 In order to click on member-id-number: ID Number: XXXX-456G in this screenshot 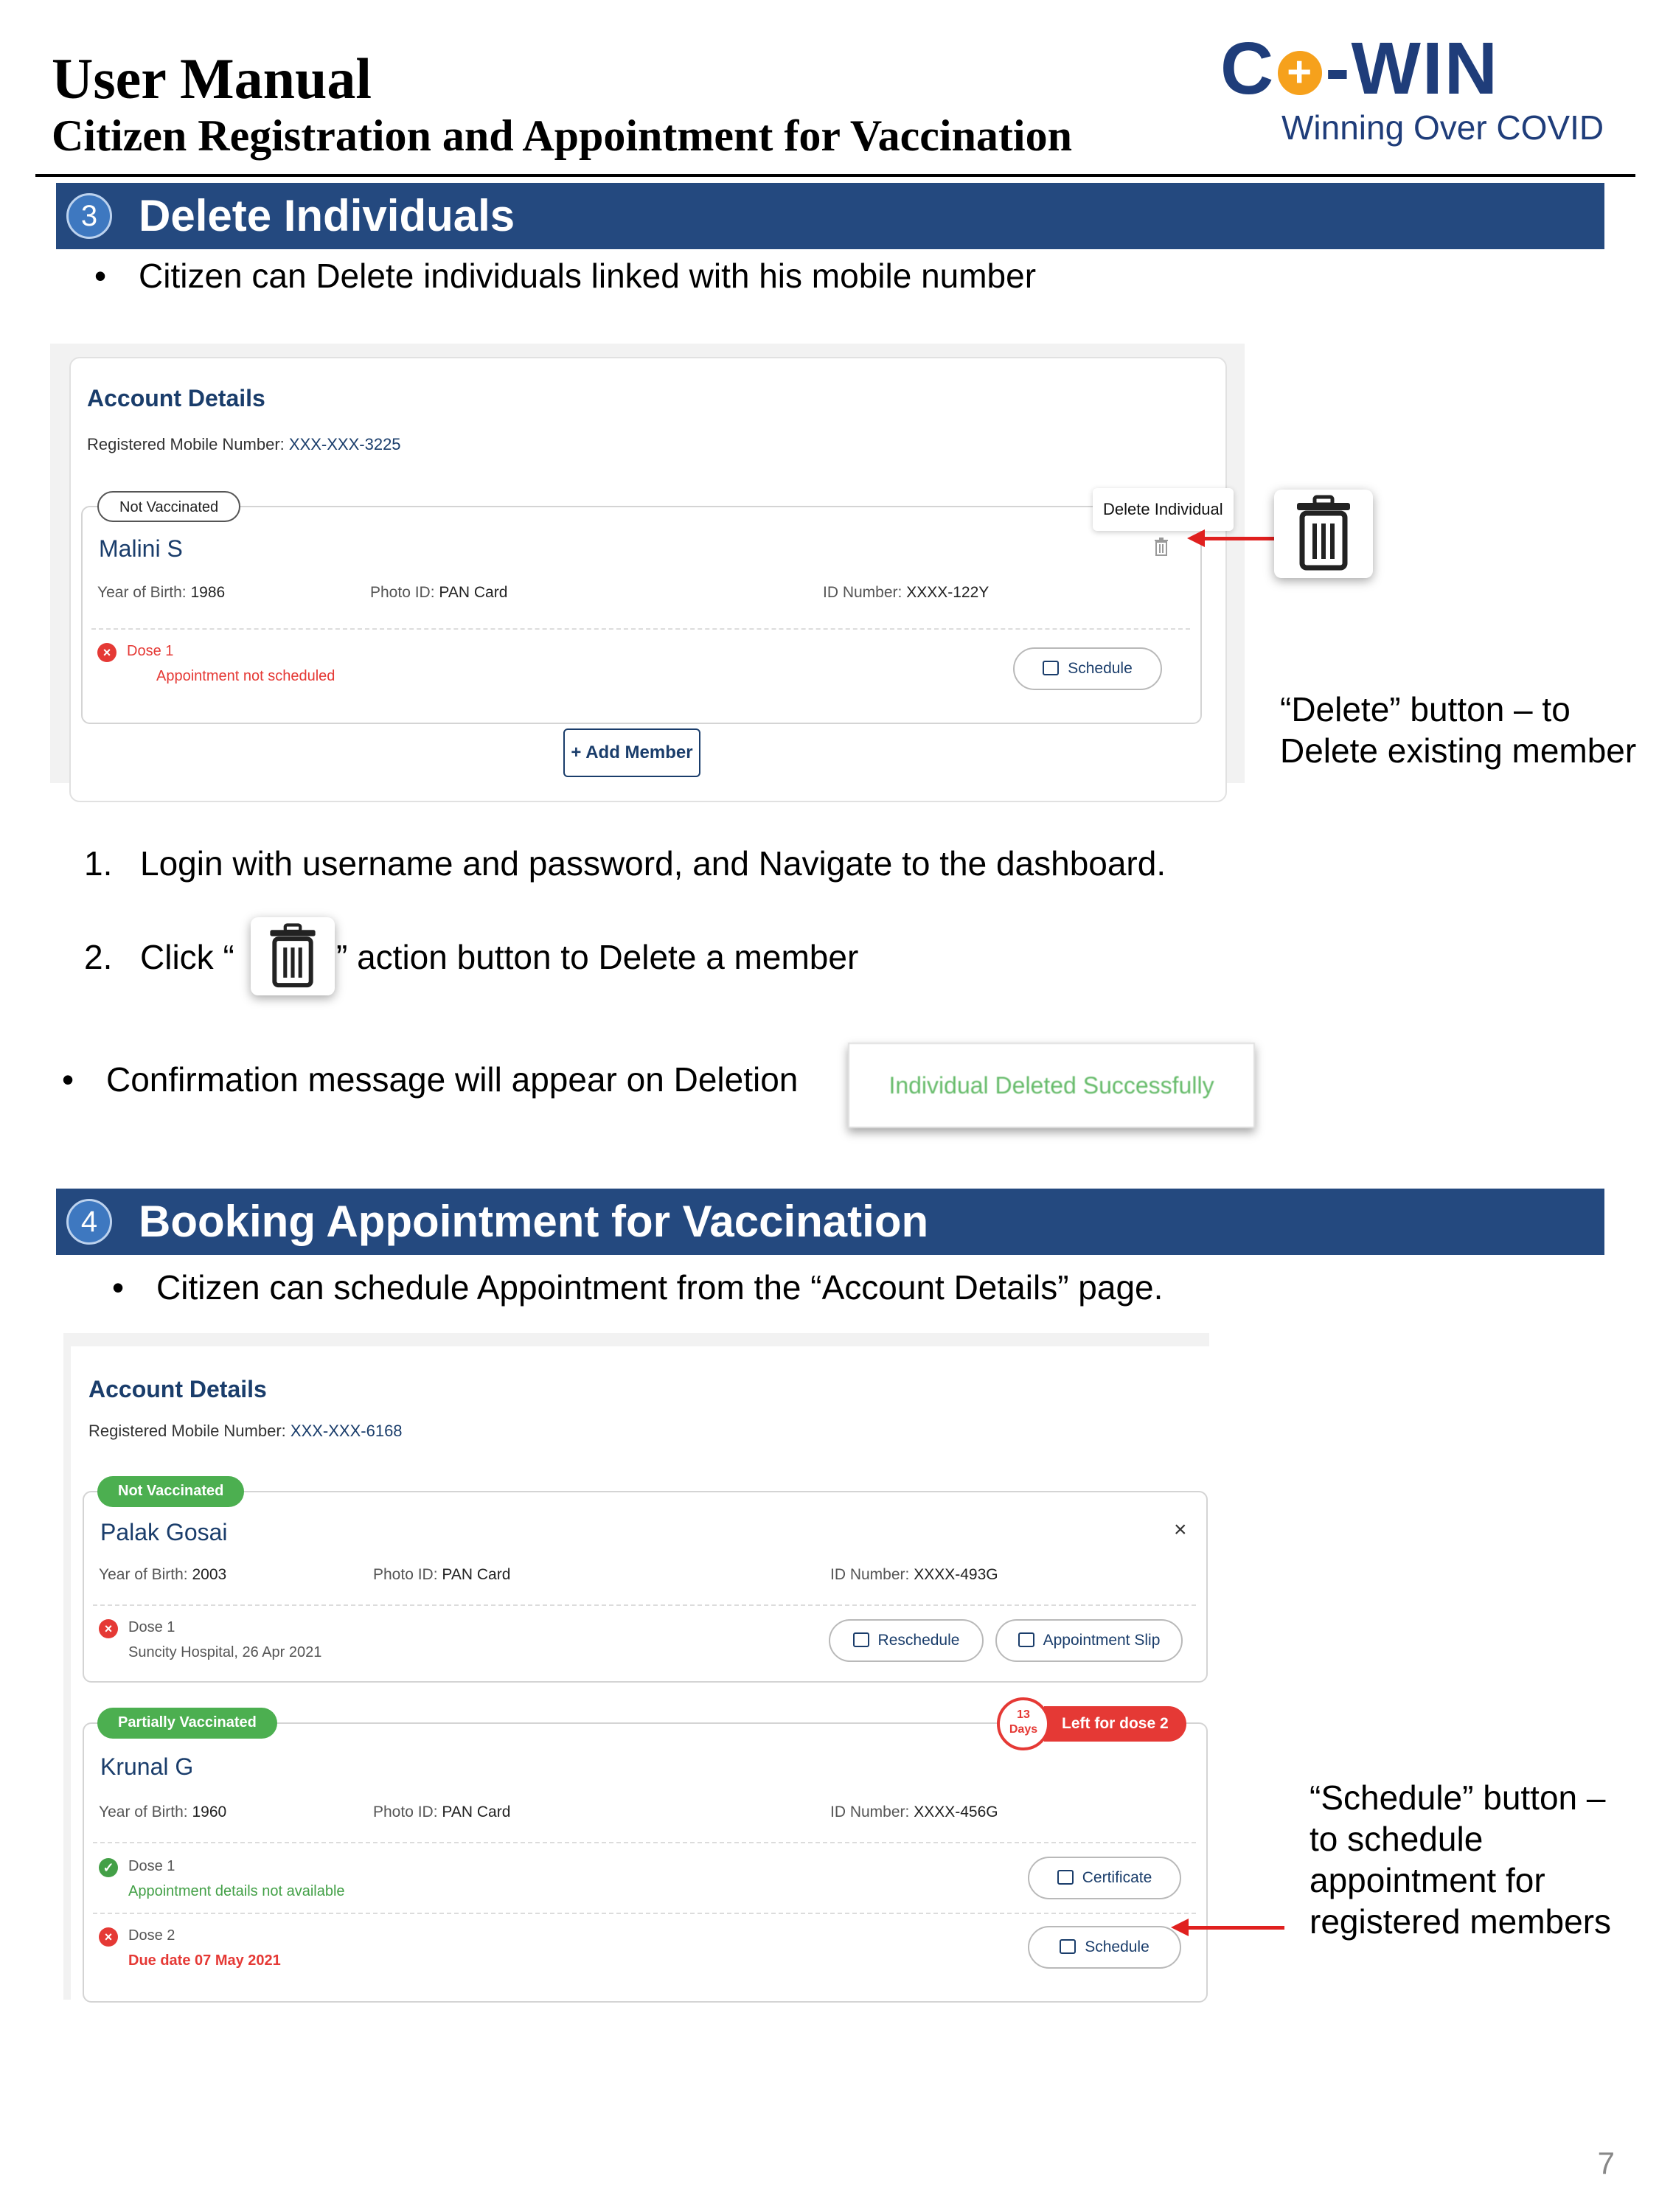, I will do `click(914, 1812)`.